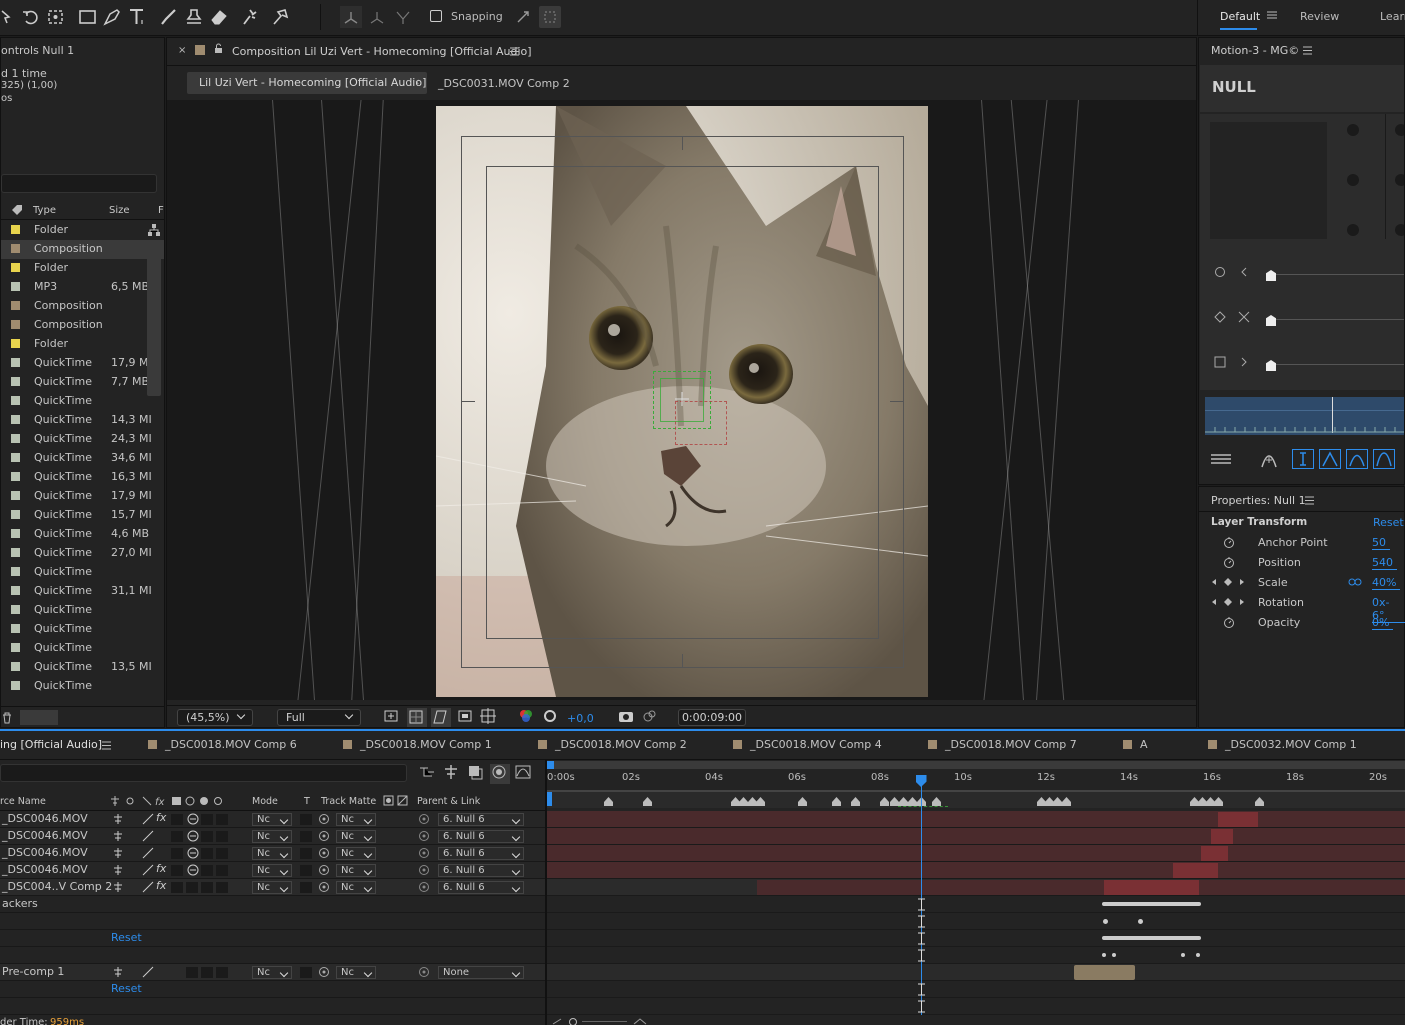 This screenshot has width=1405, height=1025. What do you see at coordinates (82, 420) in the screenshot?
I see `project-item: QuickTime 14,3 MI` at bounding box center [82, 420].